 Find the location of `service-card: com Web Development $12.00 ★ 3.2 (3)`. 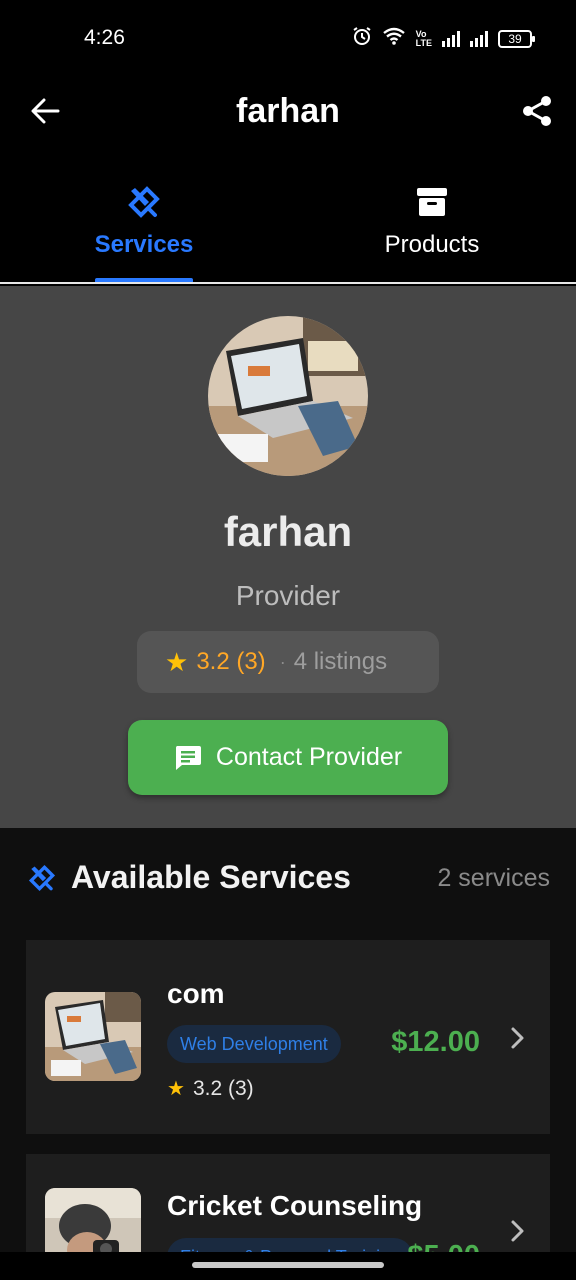

service-card: com Web Development $12.00 ★ 3.2 (3) is located at coordinates (288, 1037).